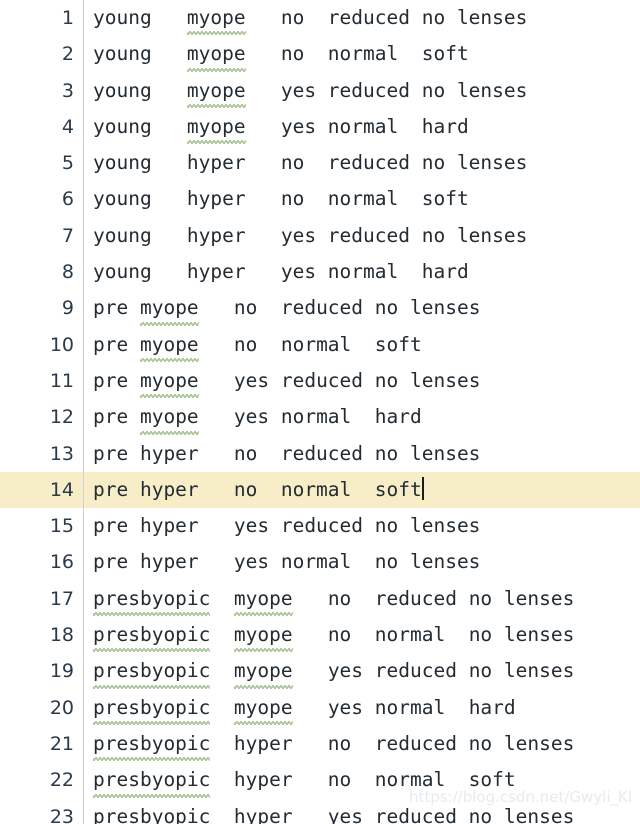  I want to click on line-number: 9, so click(67, 308).